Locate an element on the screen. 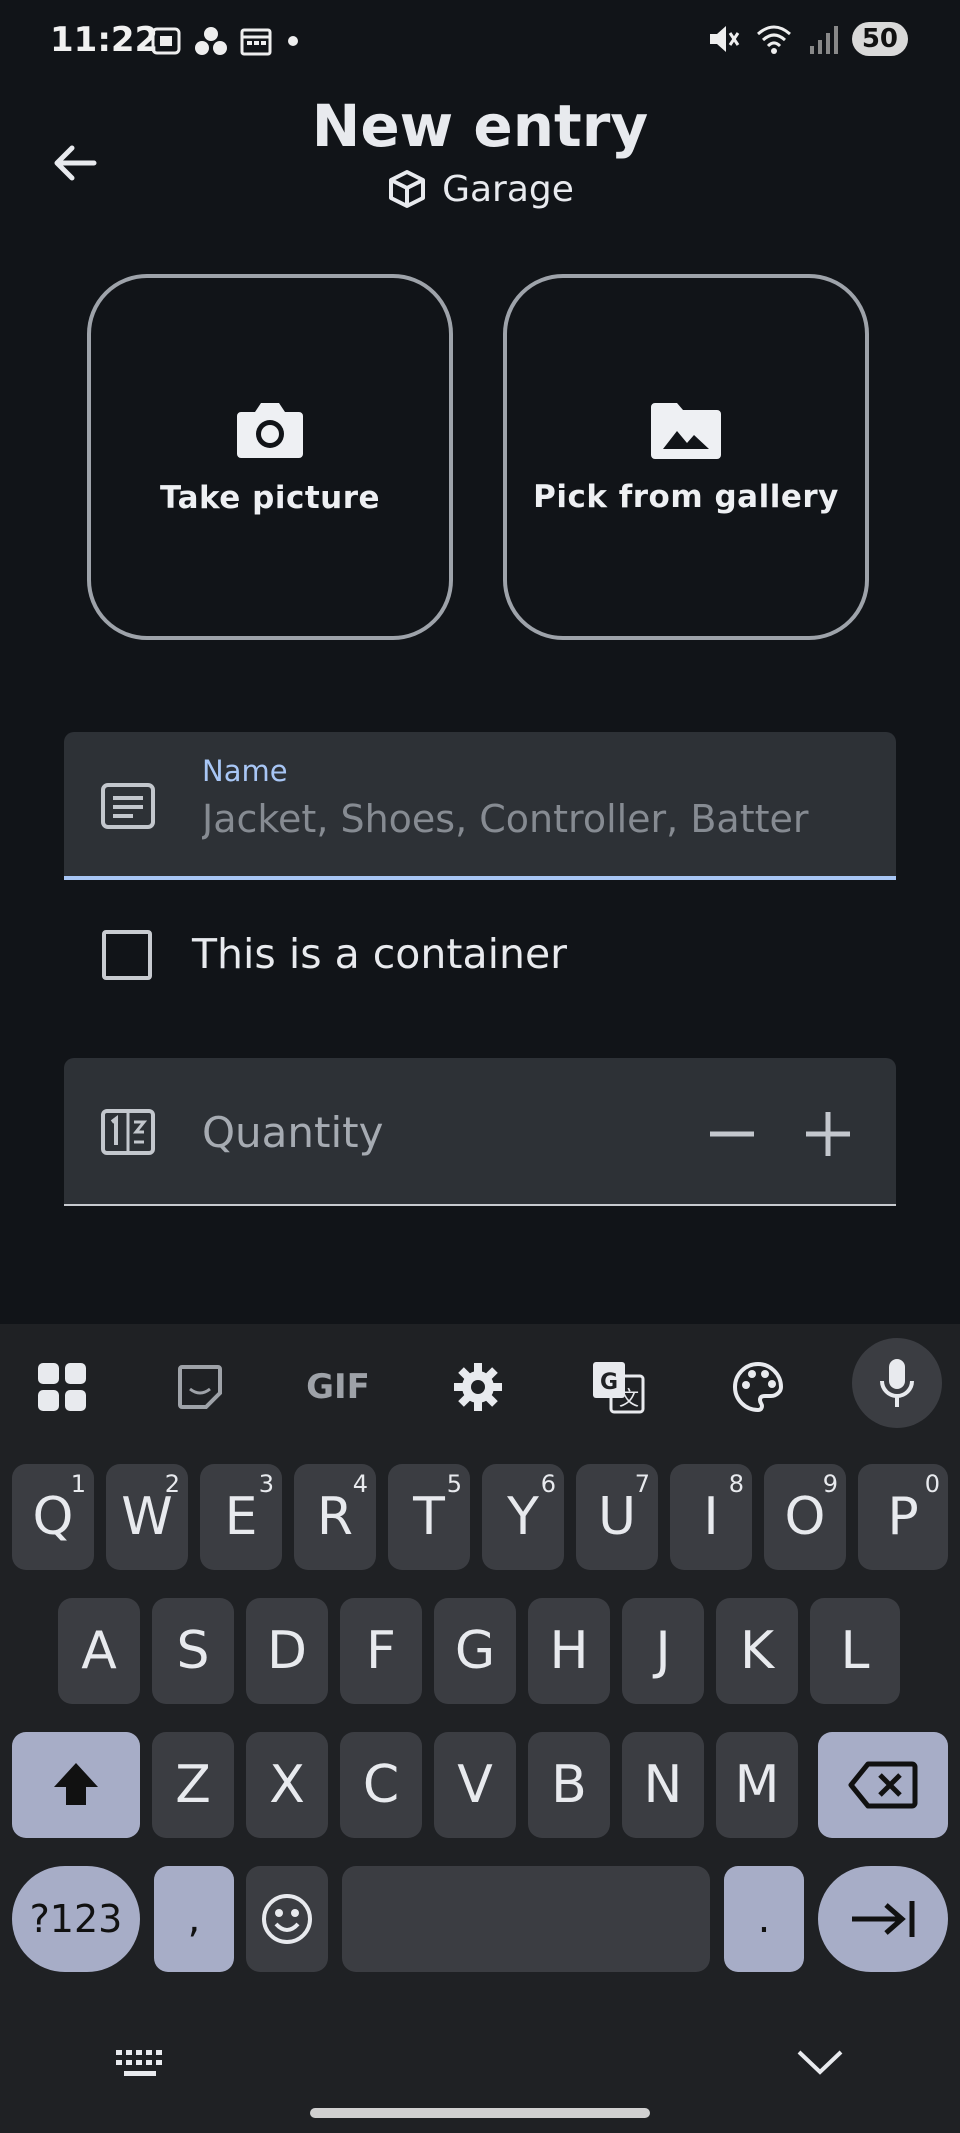 The width and height of the screenshot is (960, 2133). pick-from-gallery-label: Pick from gallery is located at coordinates (686, 497).